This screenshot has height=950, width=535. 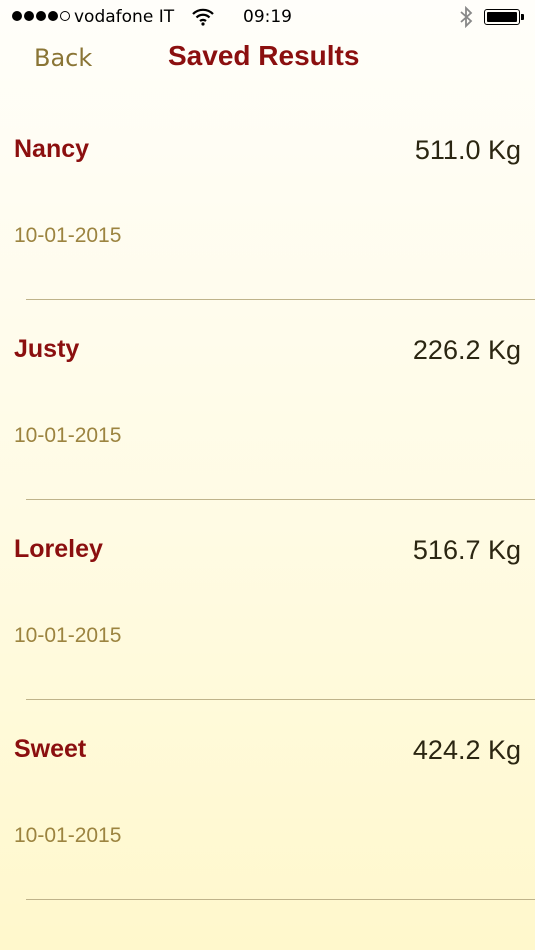 What do you see at coordinates (502, 17) in the screenshot?
I see `battery-icon` at bounding box center [502, 17].